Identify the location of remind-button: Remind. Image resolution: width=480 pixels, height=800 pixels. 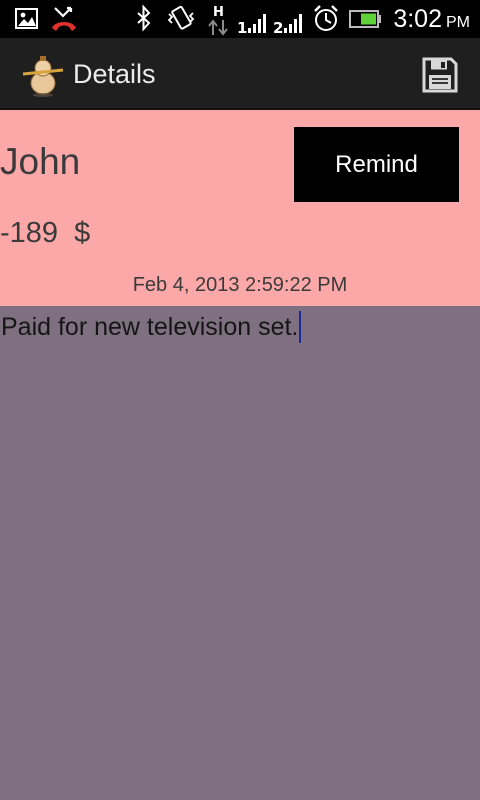
(376, 164).